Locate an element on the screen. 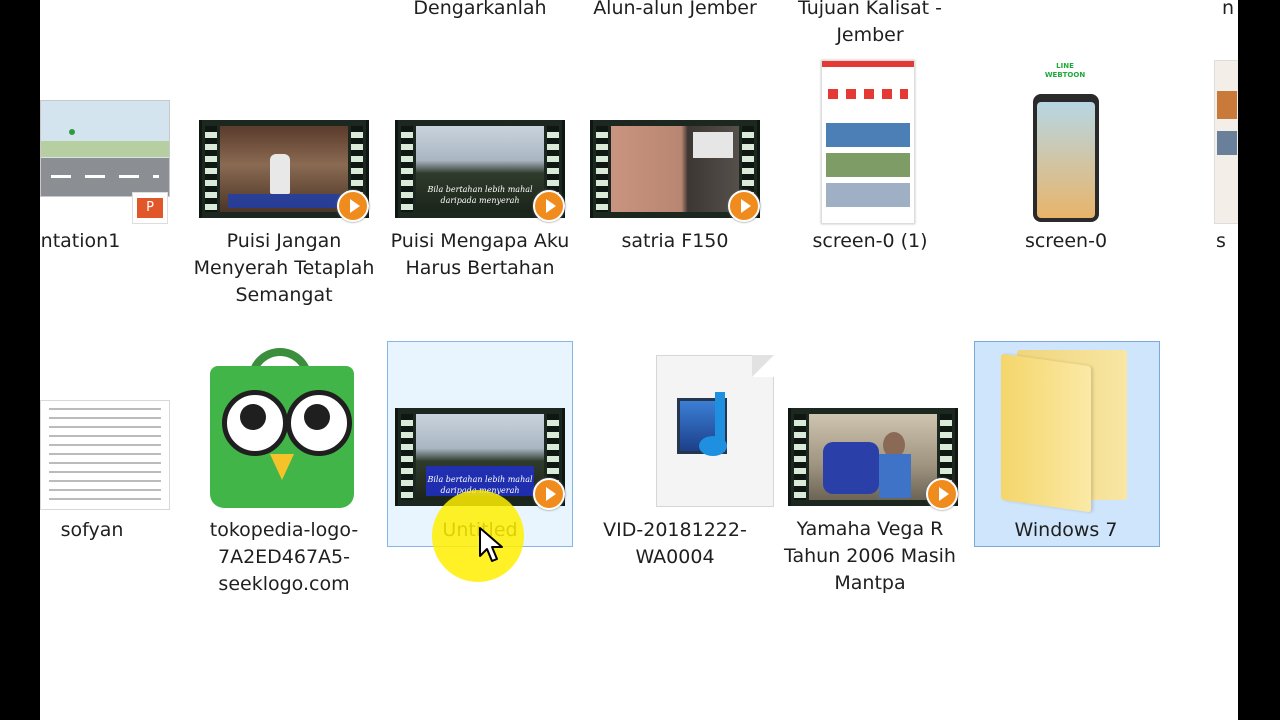  image-thumbnail: LINE WEBTOON is located at coordinates (1066, 142).